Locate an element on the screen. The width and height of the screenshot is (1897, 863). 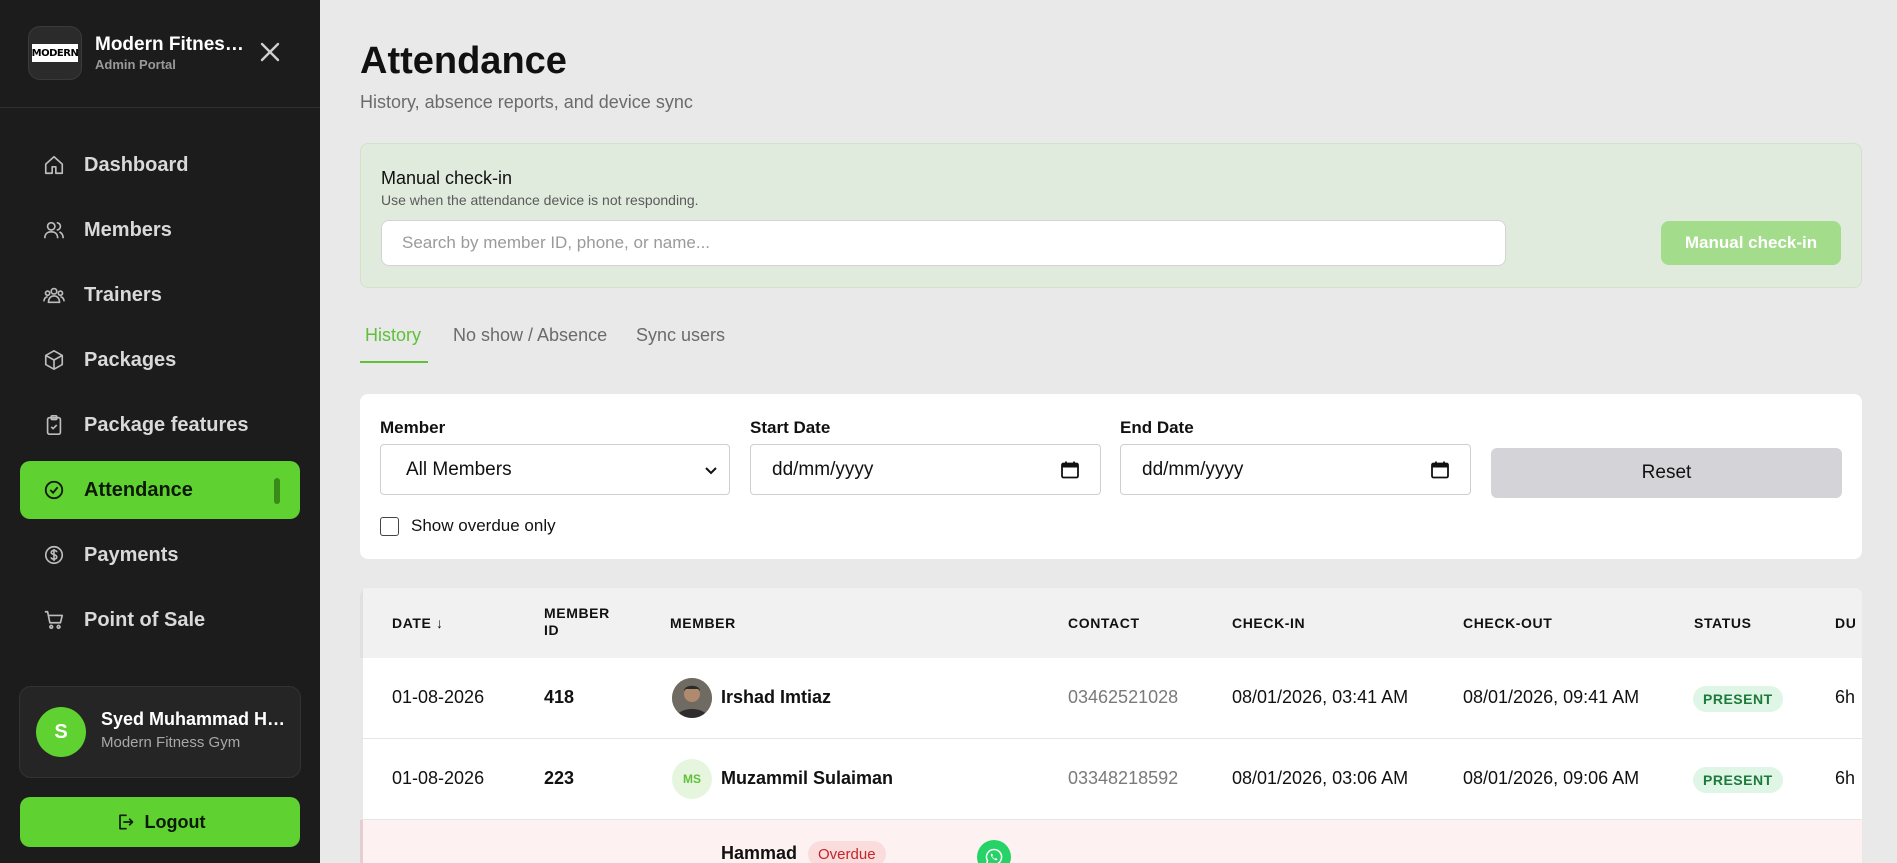
active-indicator is located at coordinates (277, 491).